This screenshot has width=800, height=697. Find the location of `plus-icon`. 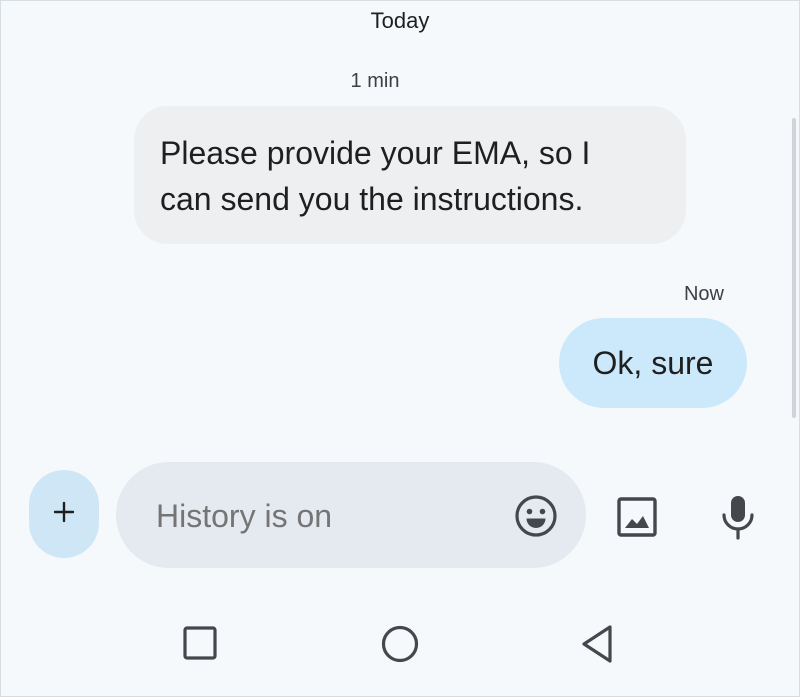

plus-icon is located at coordinates (64, 514).